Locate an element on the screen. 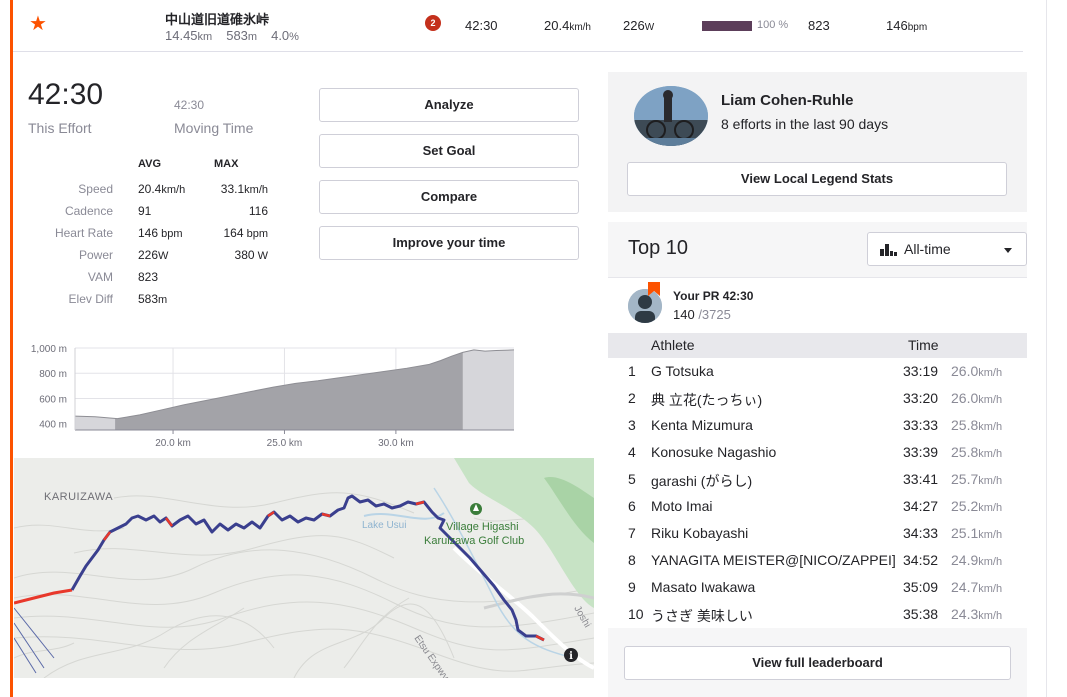 This screenshot has height=697, width=1067. leaderboard-athlete-name: 典 立花(たっちぃ) is located at coordinates (706, 400).